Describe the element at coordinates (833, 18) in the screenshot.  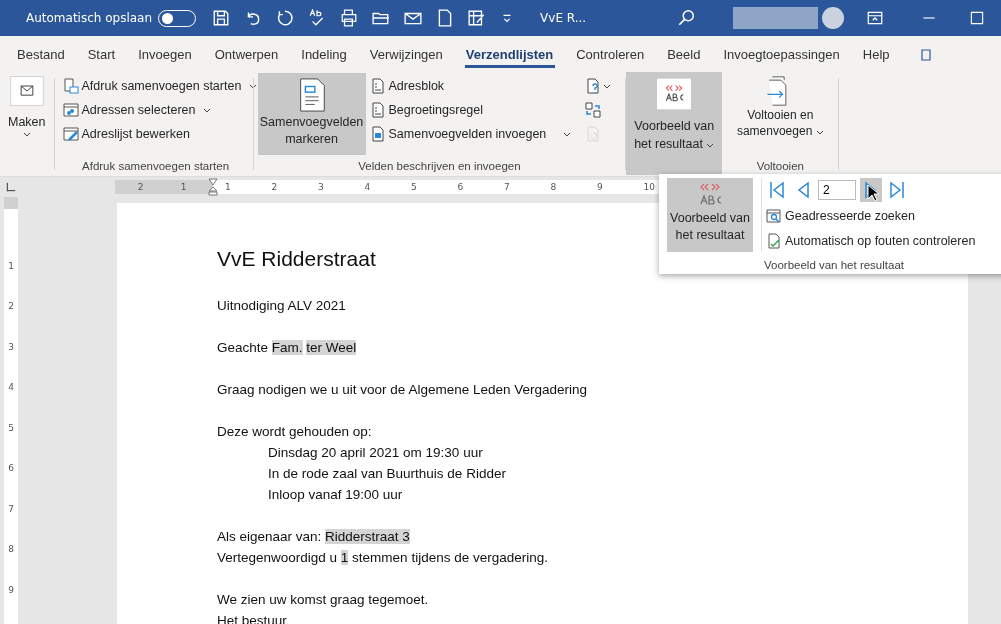
I see `avatar` at that location.